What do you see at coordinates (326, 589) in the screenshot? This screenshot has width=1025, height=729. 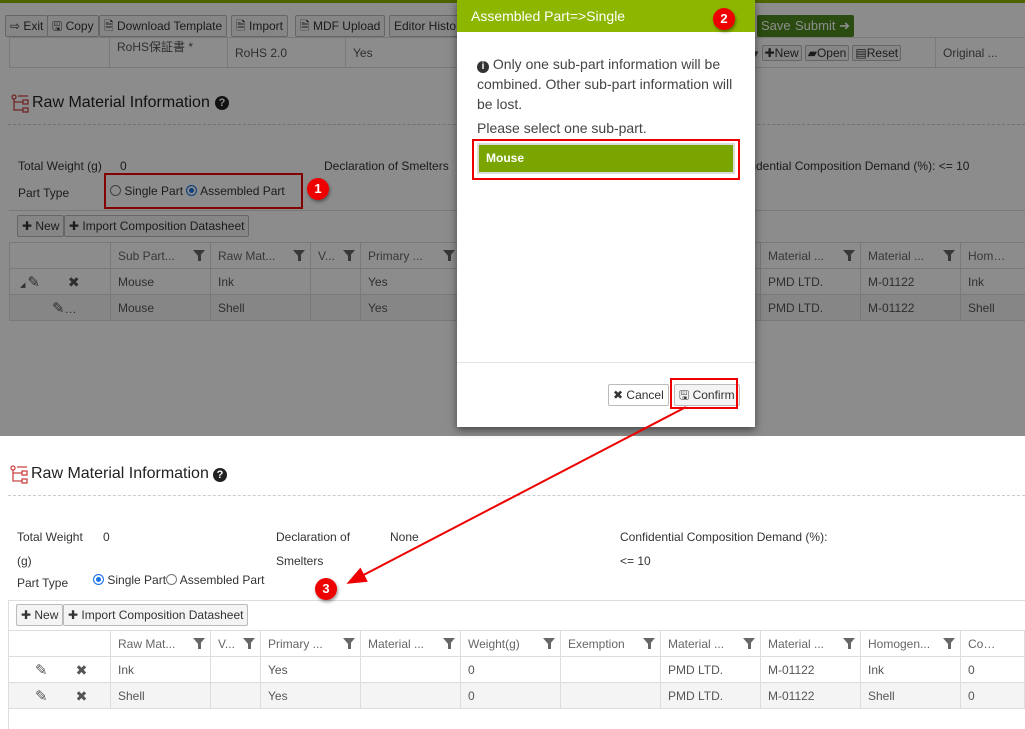 I see `step-badge-3: 3` at bounding box center [326, 589].